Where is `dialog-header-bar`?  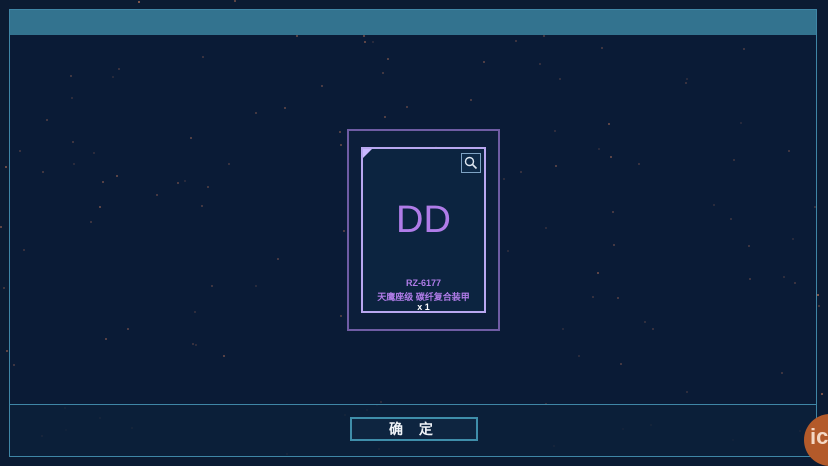
dialog-header-bar is located at coordinates (413, 22).